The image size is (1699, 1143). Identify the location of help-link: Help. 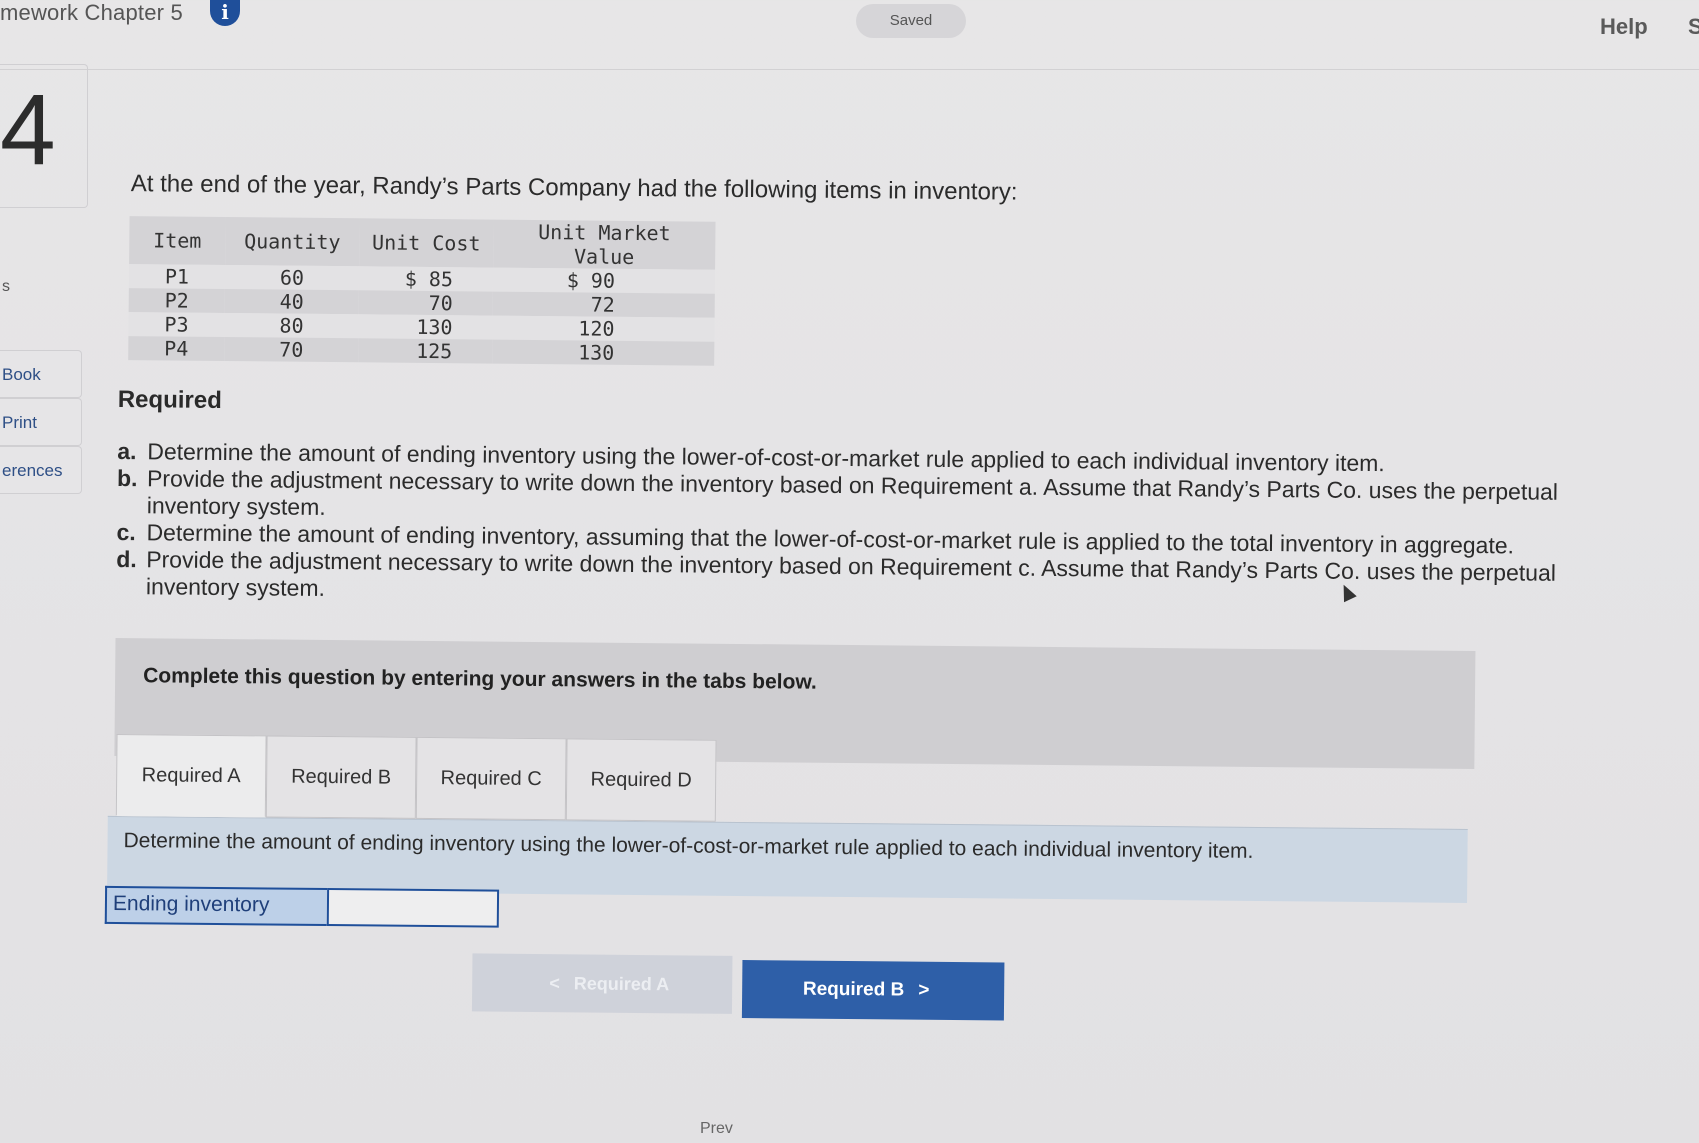
(1624, 27).